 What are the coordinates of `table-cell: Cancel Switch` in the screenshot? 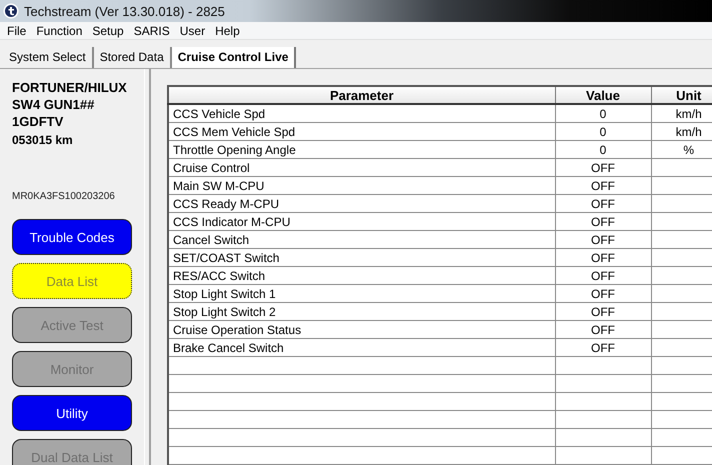 It's located at (211, 239).